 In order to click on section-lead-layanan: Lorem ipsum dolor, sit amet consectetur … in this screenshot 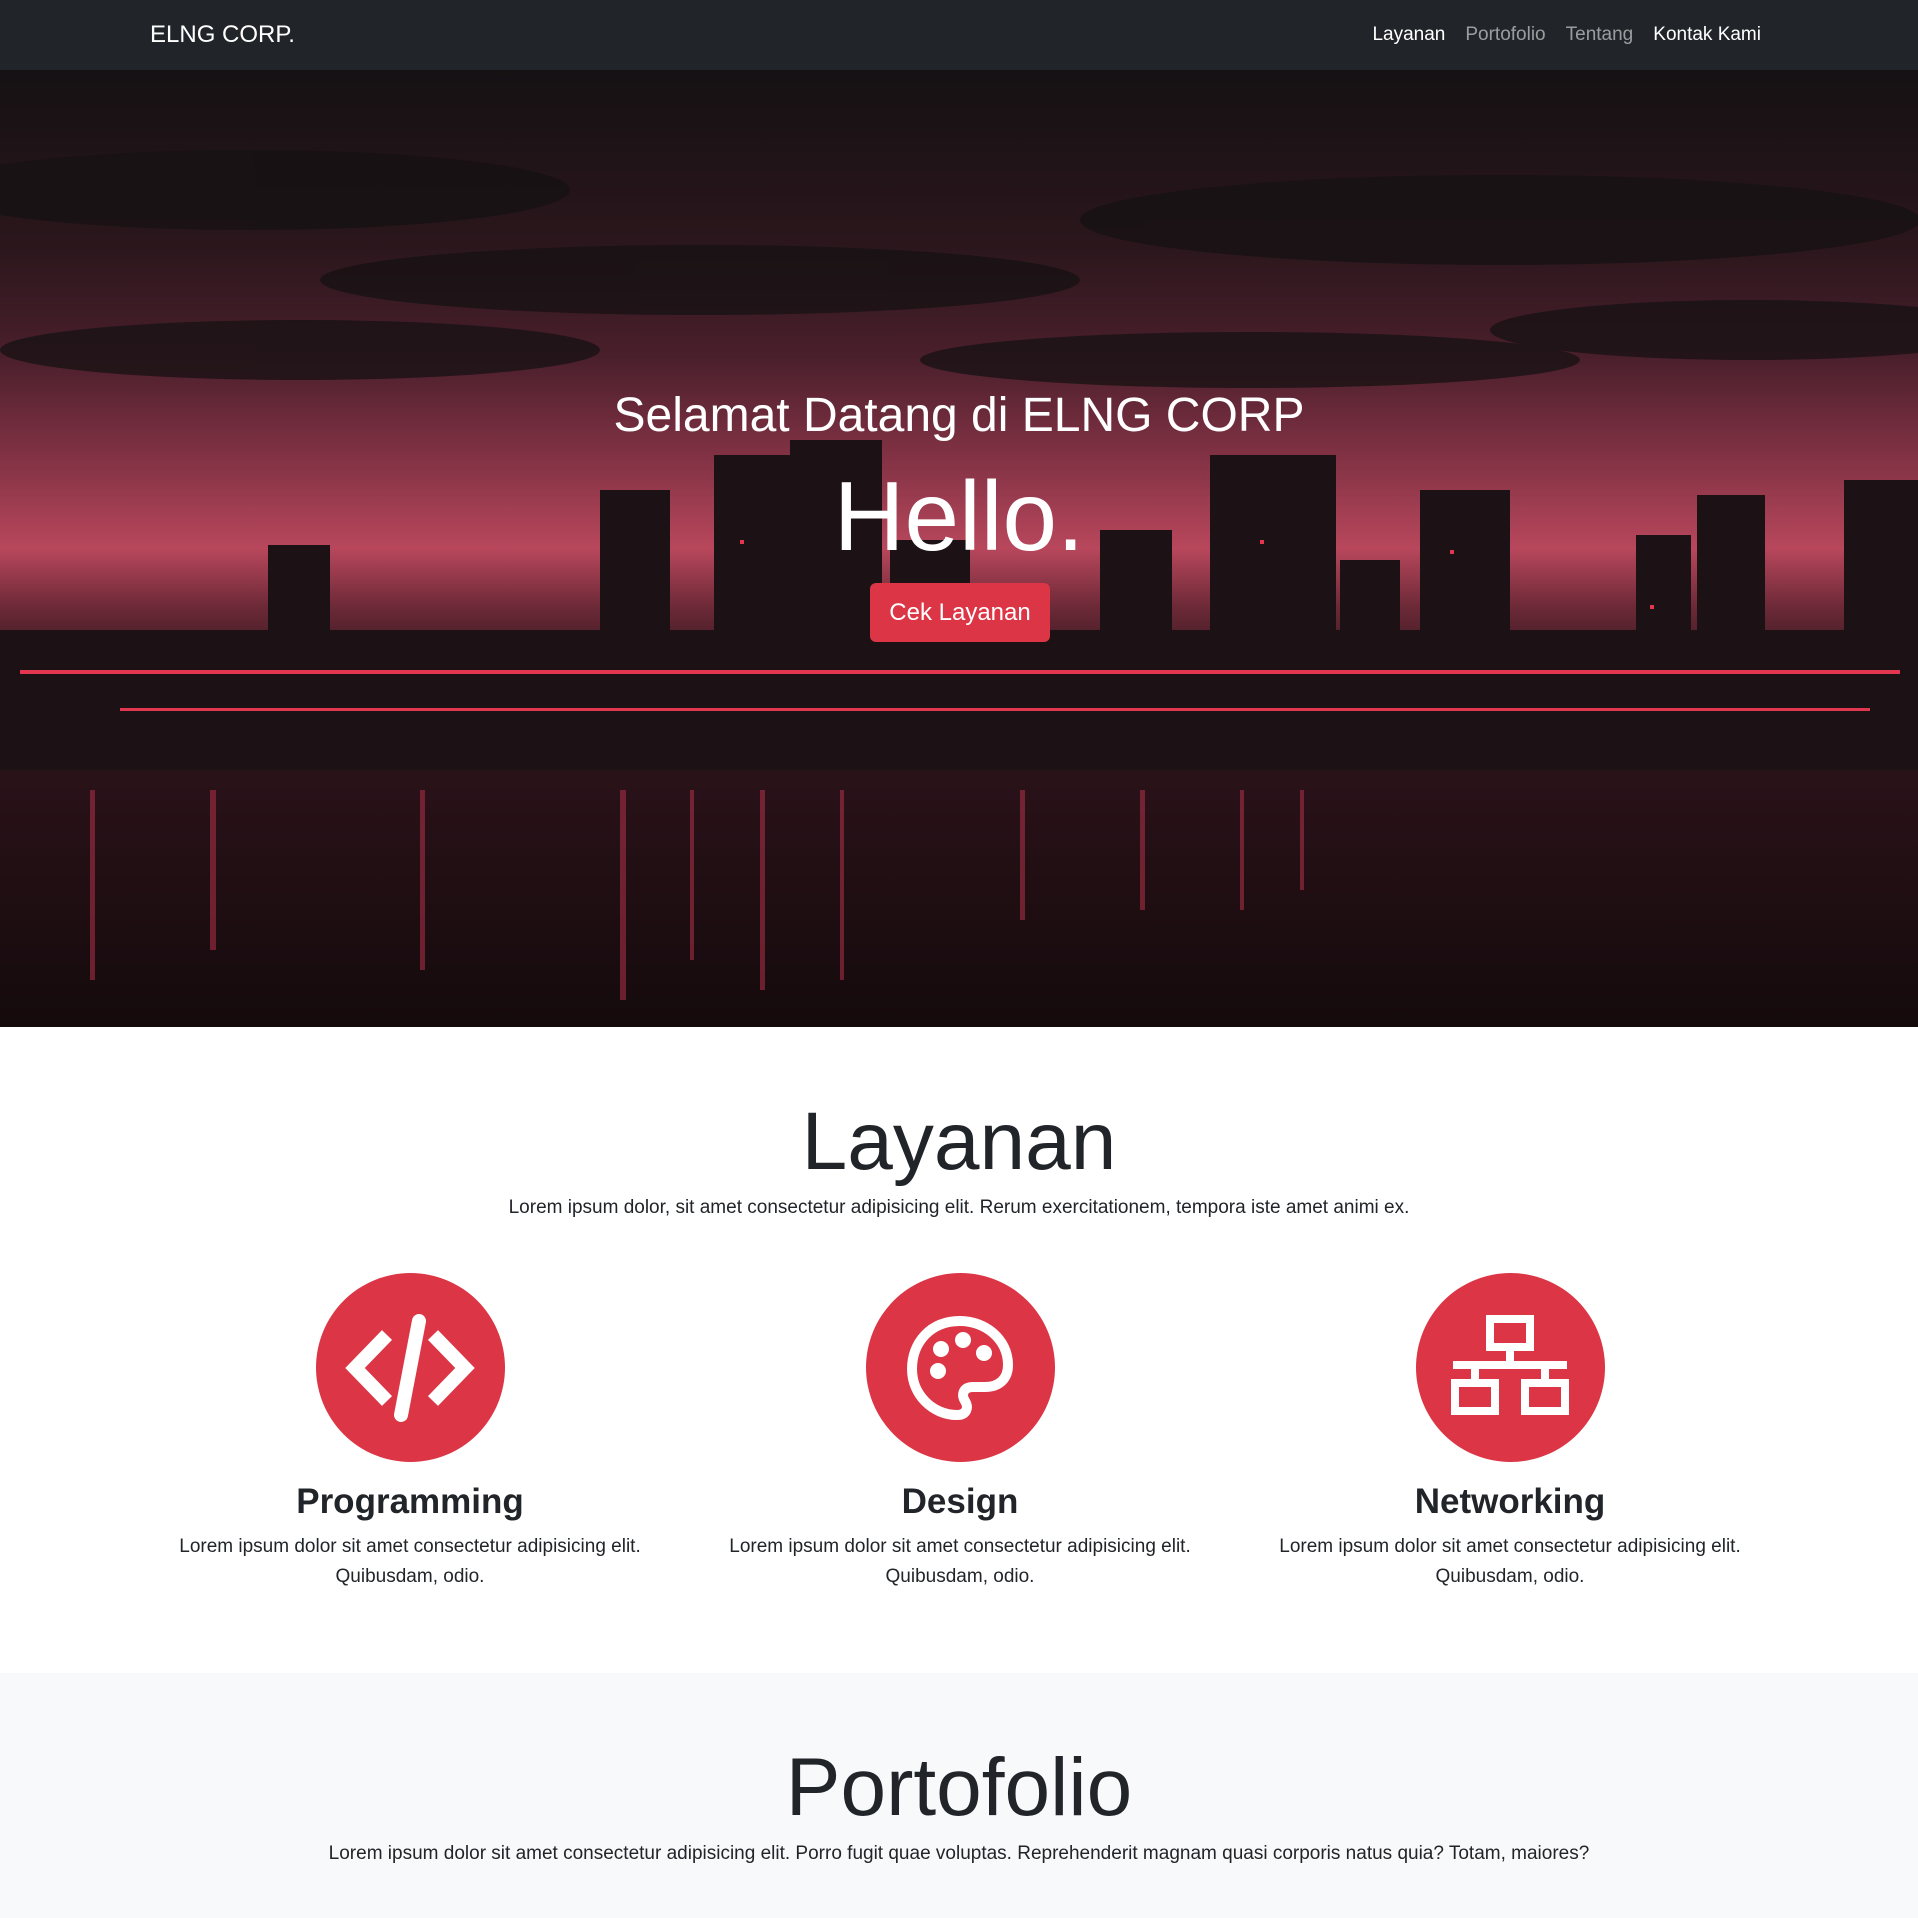, I will do `click(959, 1207)`.